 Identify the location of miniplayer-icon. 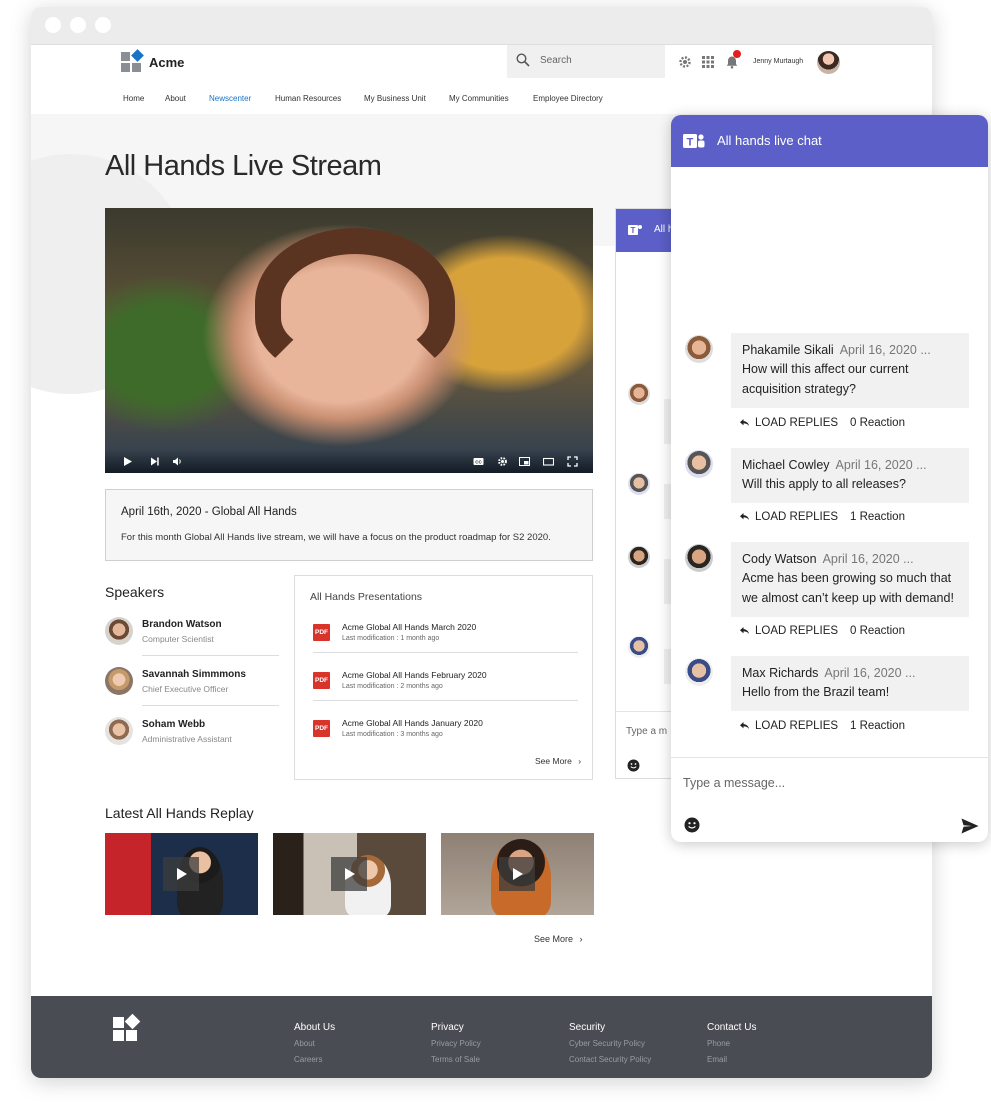
(524, 461).